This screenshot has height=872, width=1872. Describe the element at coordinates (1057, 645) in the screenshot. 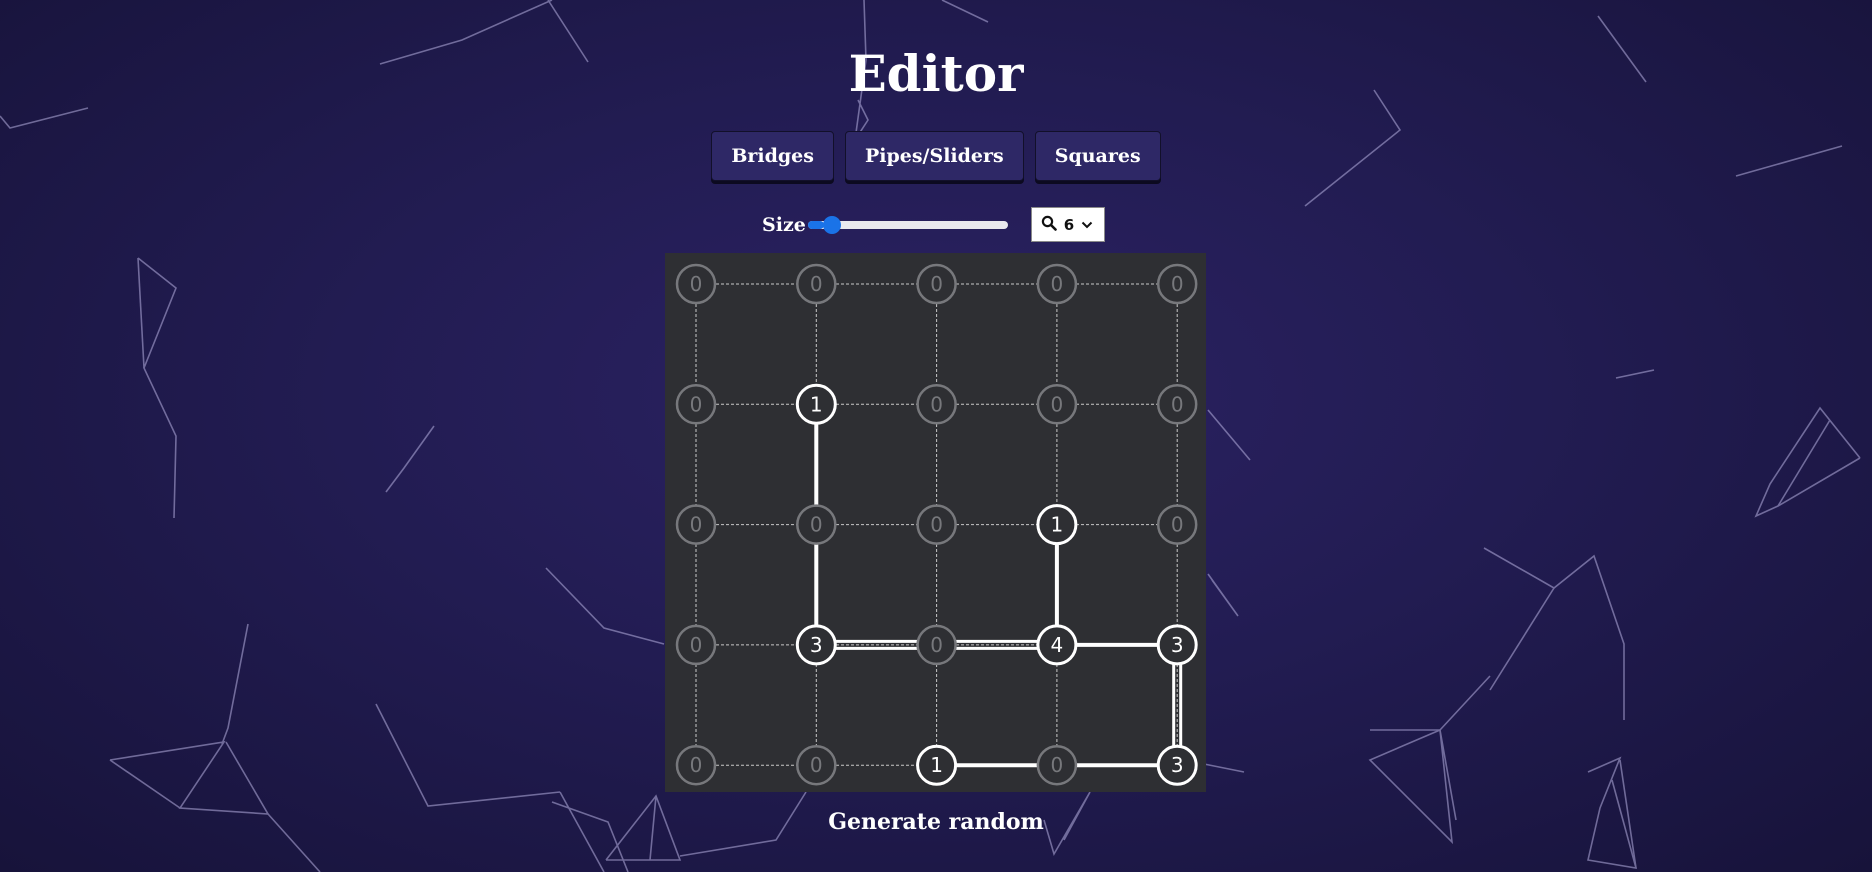

I see `island-clue: 4` at that location.